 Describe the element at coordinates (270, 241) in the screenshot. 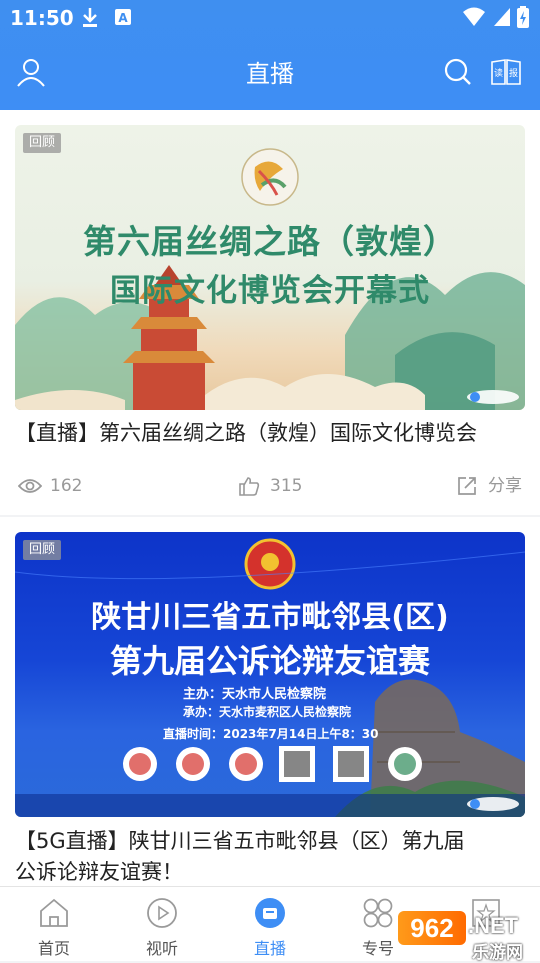

I see `poster-title-line-1: 第六届丝绸之路（敦煌）` at that location.